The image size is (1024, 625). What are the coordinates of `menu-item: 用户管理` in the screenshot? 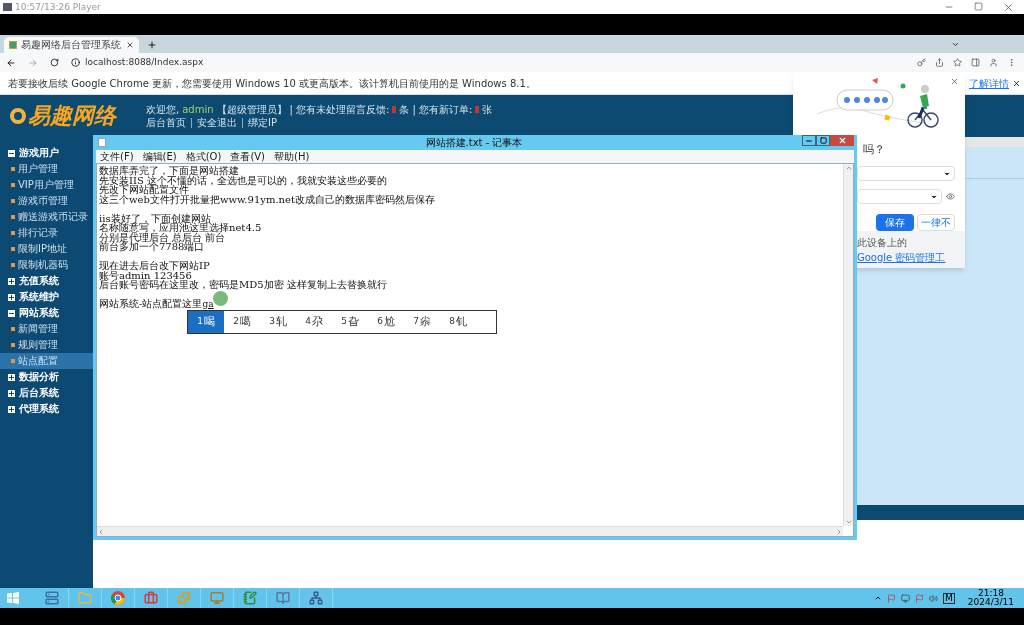 It's located at (46, 169).